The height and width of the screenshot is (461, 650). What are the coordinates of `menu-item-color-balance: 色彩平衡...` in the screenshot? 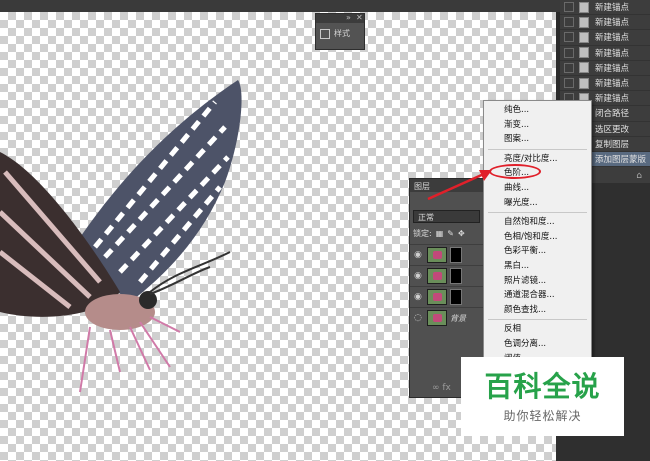 It's located at (537, 251).